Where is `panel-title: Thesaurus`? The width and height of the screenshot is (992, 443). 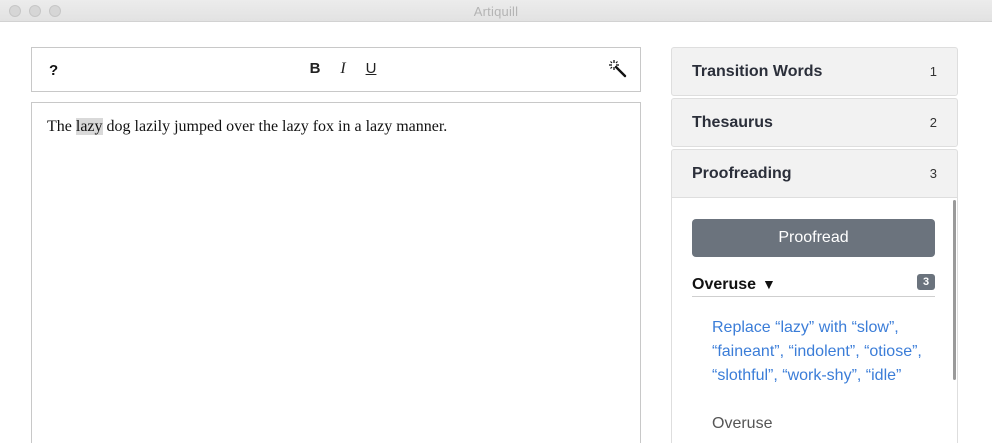 panel-title: Thesaurus is located at coordinates (732, 122).